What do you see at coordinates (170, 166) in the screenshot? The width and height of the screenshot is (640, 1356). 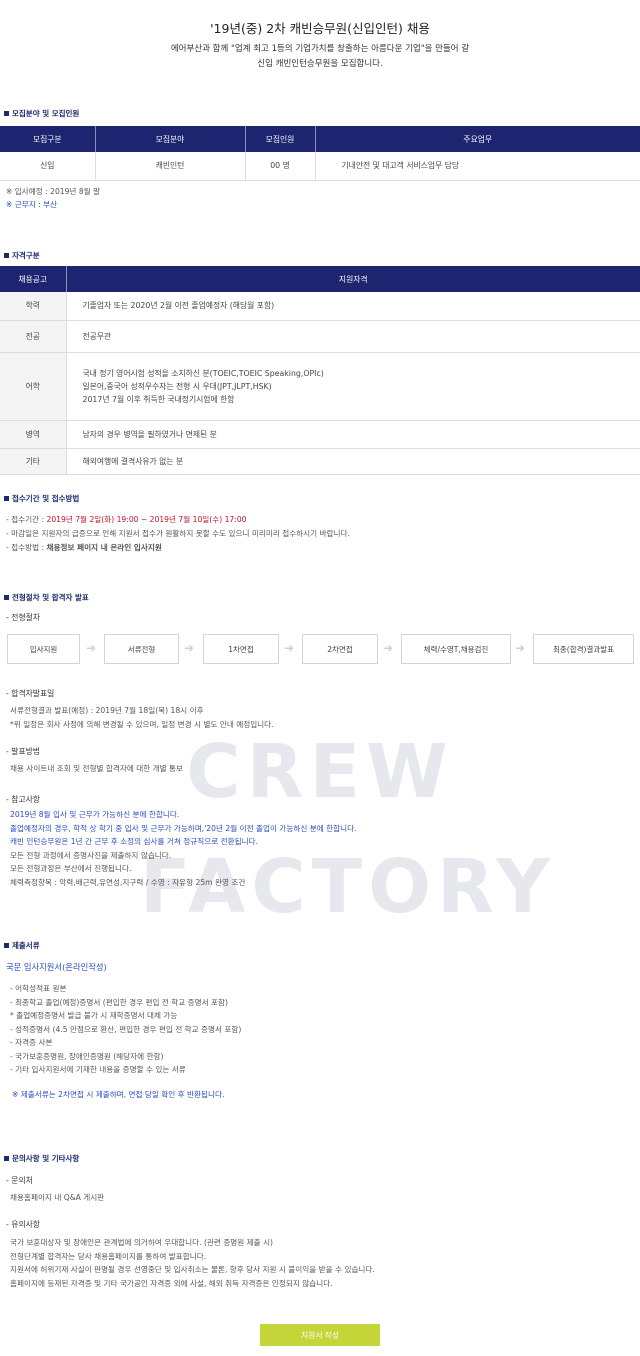 I see `table-cell: 캐빈인턴` at bounding box center [170, 166].